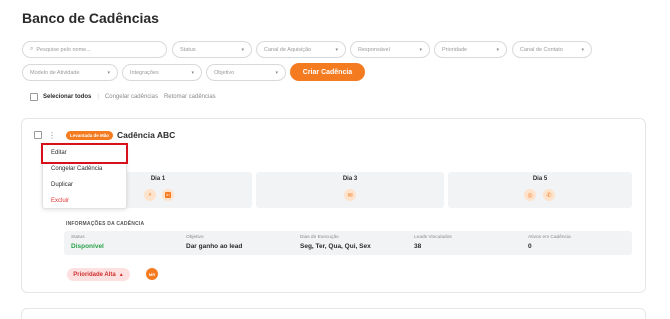 The image size is (670, 319). What do you see at coordinates (374, 49) in the screenshot?
I see `responsavel-label: Responsável` at bounding box center [374, 49].